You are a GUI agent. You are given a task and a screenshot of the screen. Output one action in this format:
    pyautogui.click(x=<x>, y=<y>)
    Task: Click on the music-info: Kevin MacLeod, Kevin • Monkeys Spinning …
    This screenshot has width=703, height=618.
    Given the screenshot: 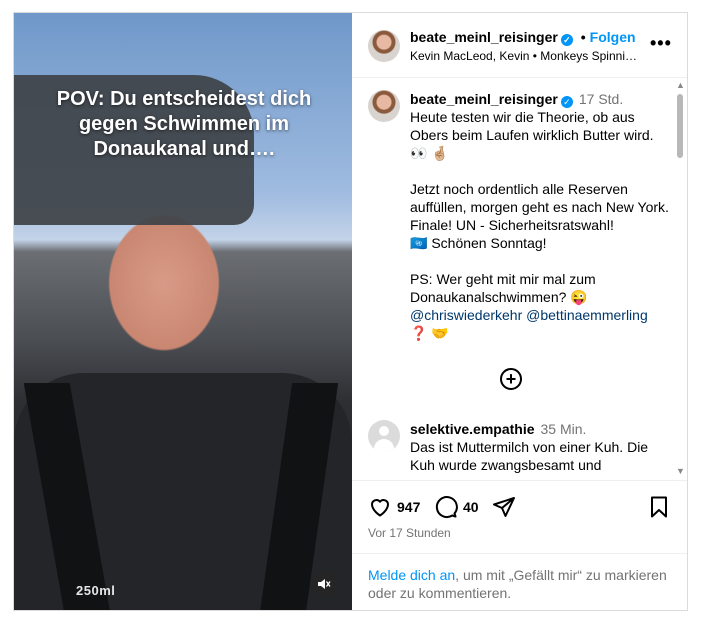 What is the action you would take?
    pyautogui.click(x=525, y=56)
    